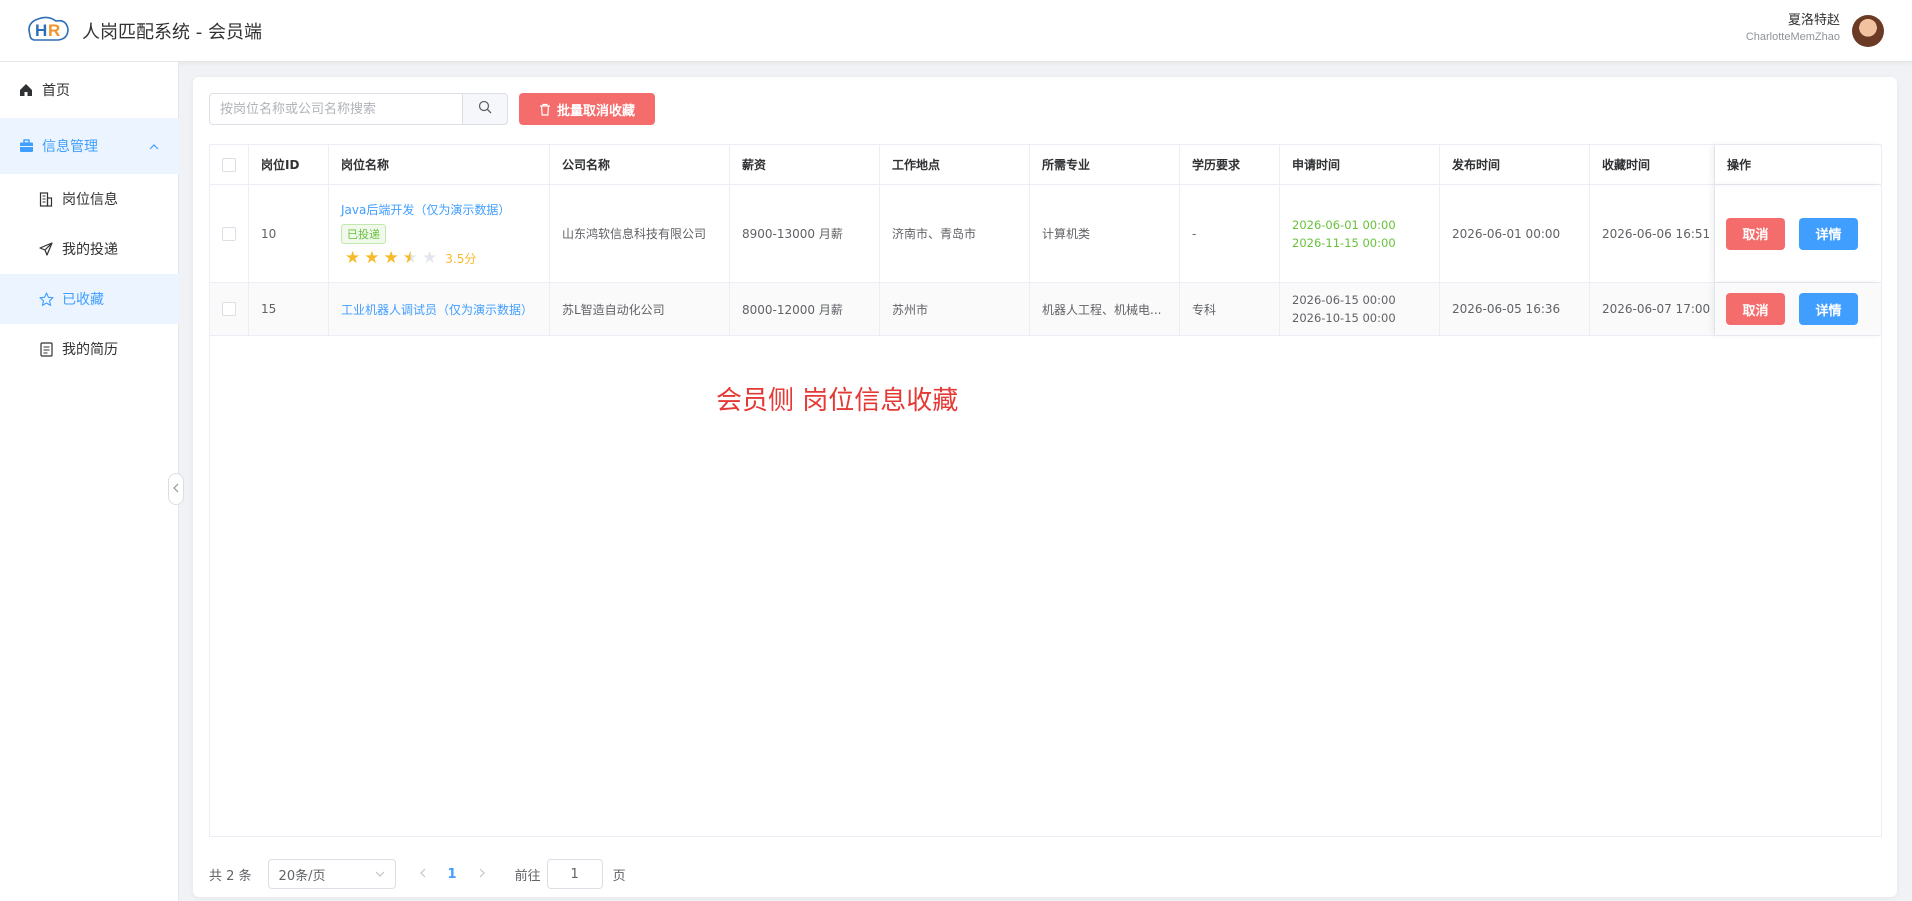 This screenshot has height=901, width=1912. I want to click on sidebar-item-info-management: 信息管理, so click(89, 146).